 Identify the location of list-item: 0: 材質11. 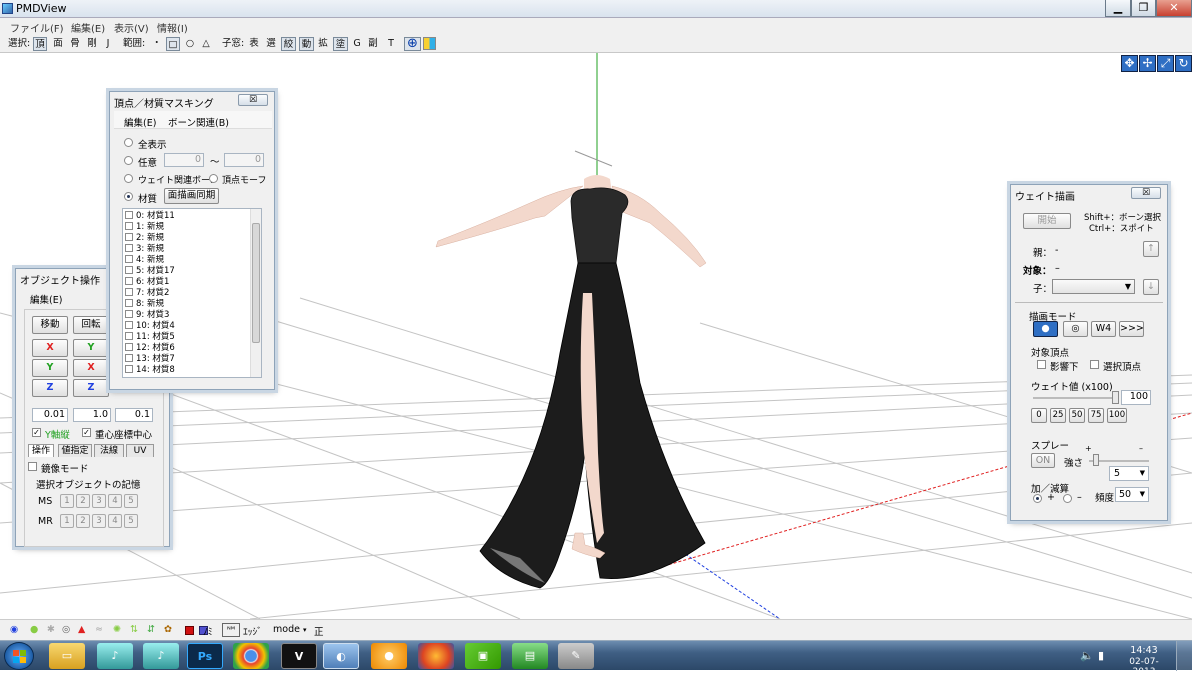
(150, 215).